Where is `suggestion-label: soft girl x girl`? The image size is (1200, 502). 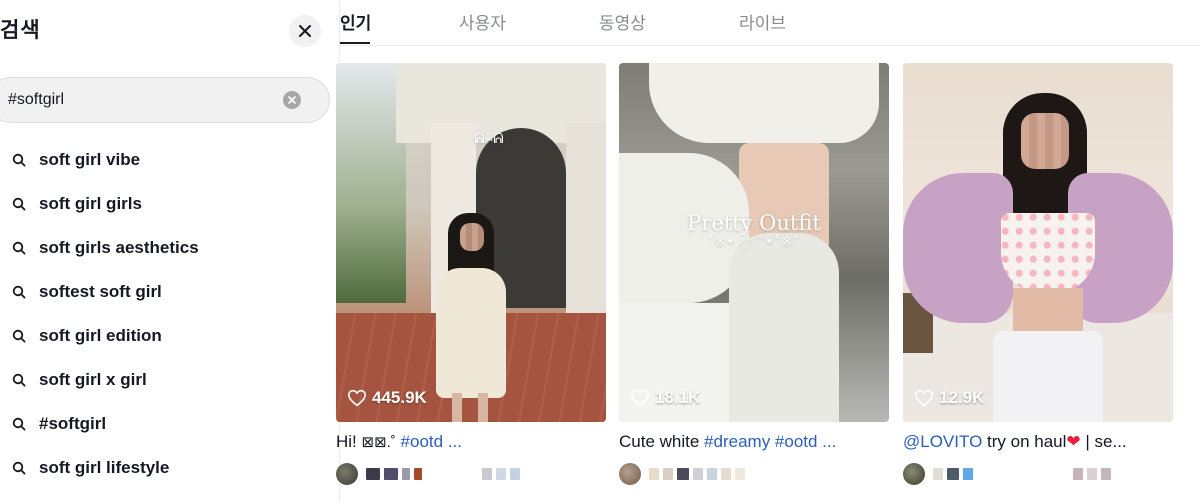 suggestion-label: soft girl x girl is located at coordinates (93, 379).